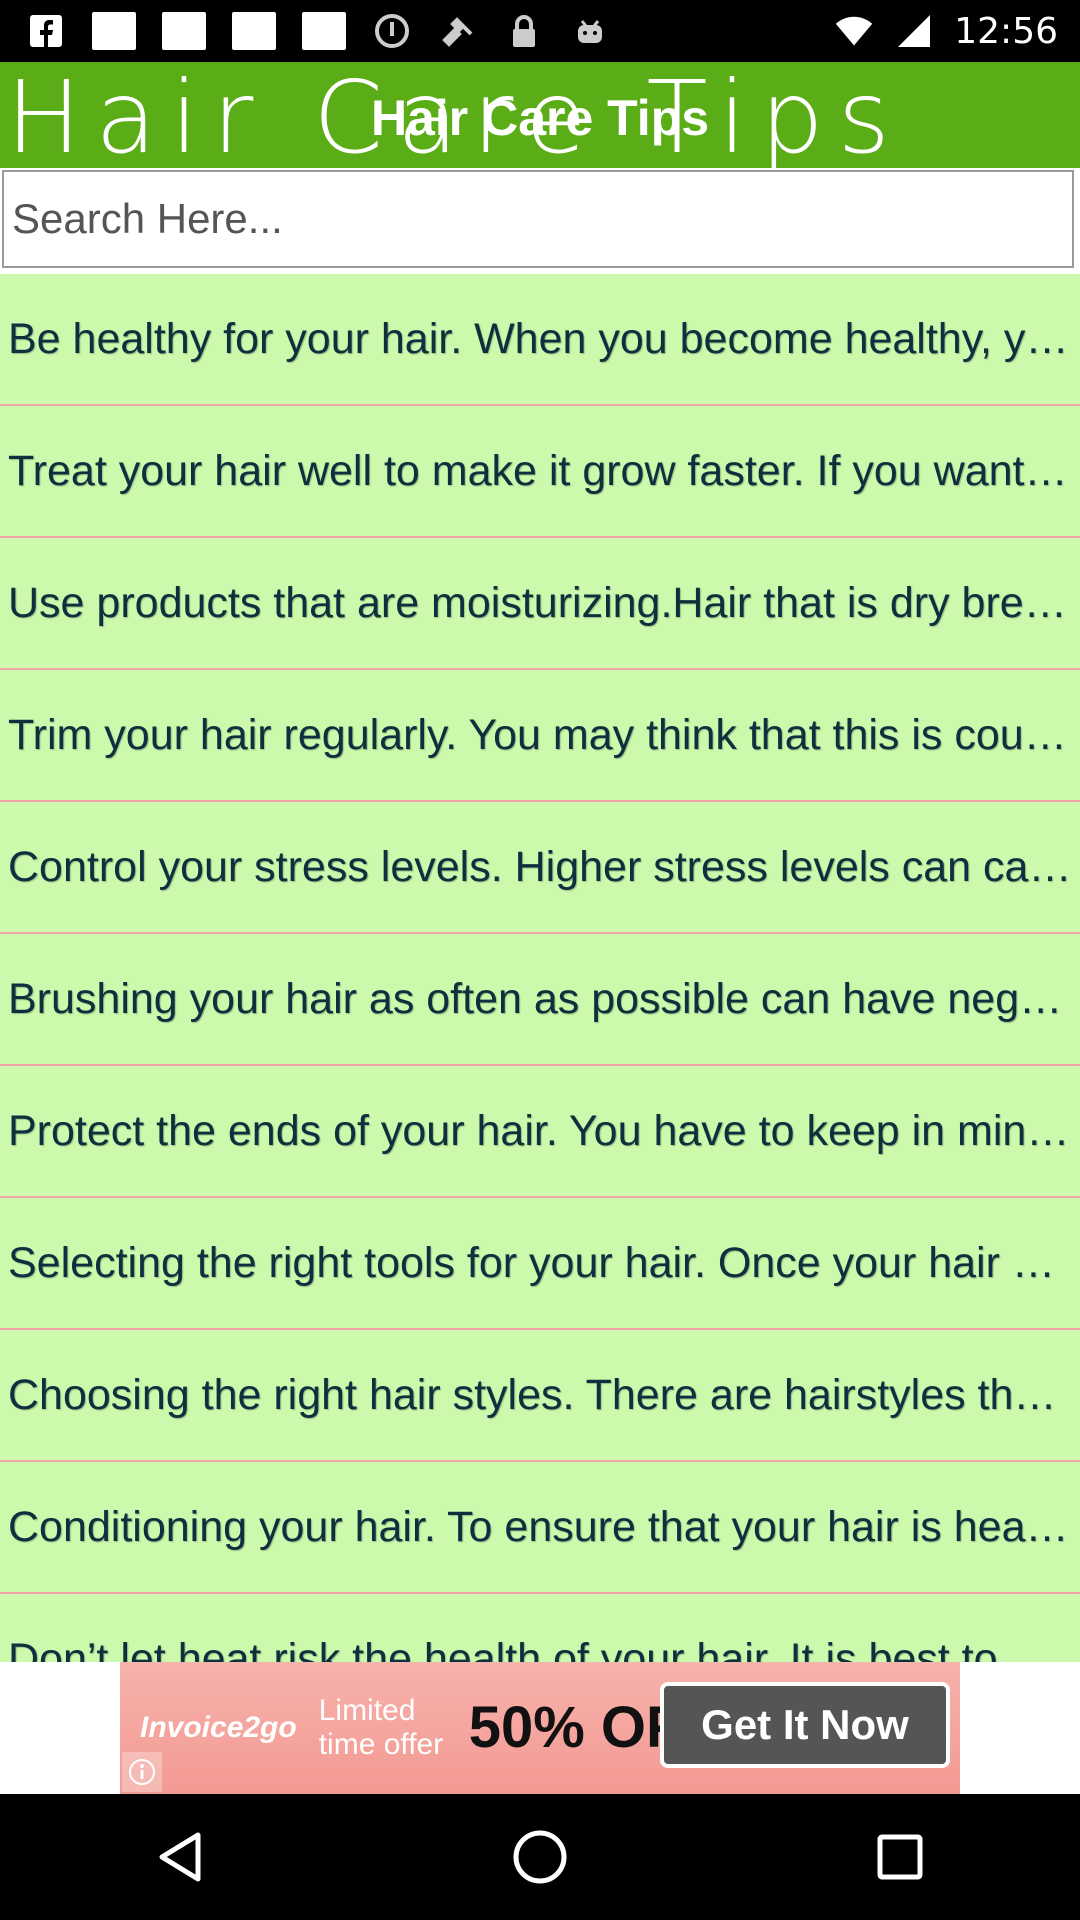 The height and width of the screenshot is (1920, 1080). I want to click on fake-gps-icon, so click(458, 31).